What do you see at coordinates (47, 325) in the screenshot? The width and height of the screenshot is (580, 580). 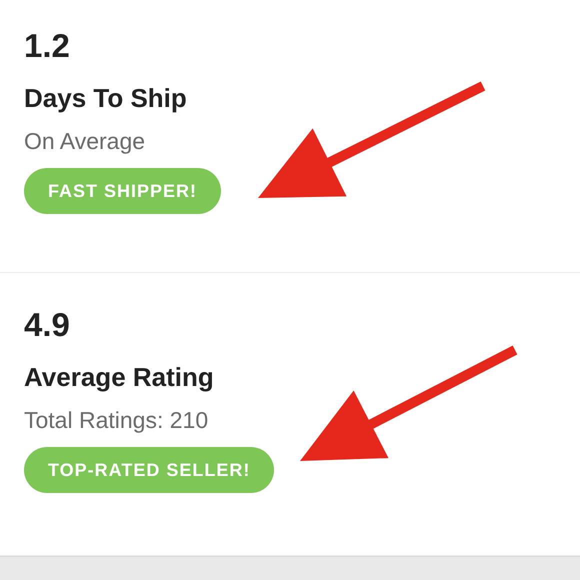 I see `stat-value: 4.9` at bounding box center [47, 325].